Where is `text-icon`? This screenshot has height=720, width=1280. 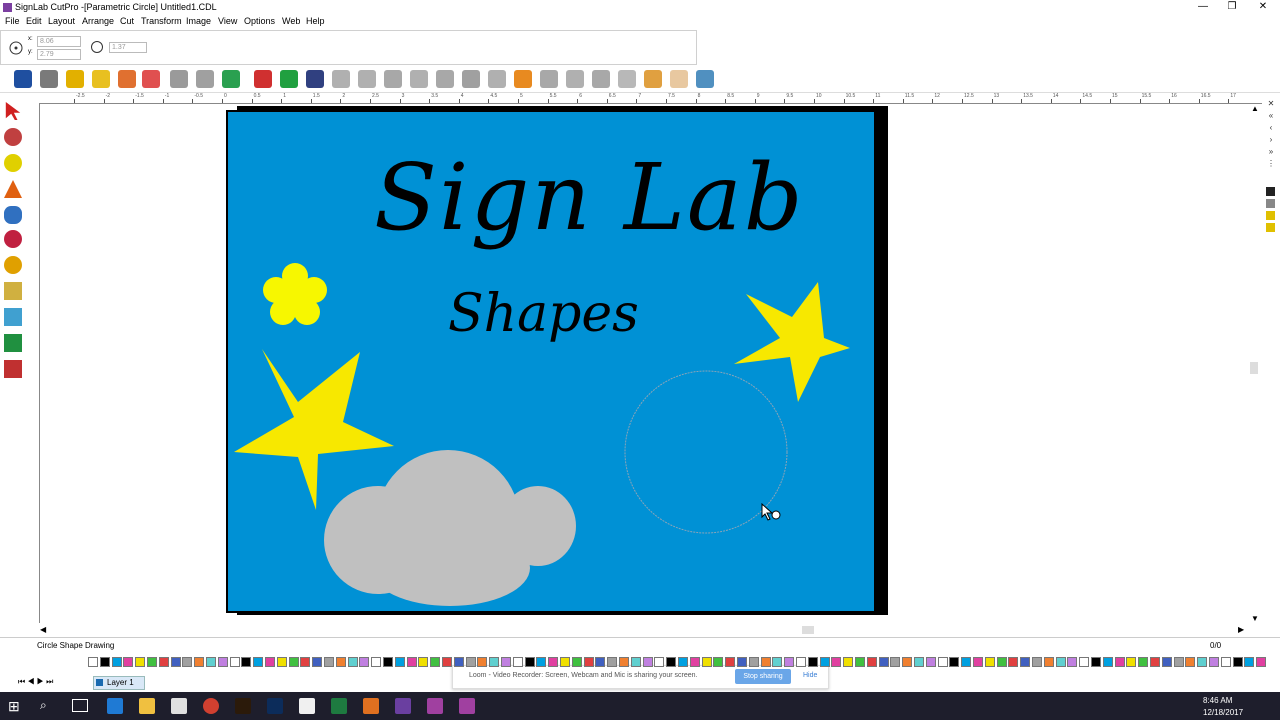
text-icon is located at coordinates (13, 189).